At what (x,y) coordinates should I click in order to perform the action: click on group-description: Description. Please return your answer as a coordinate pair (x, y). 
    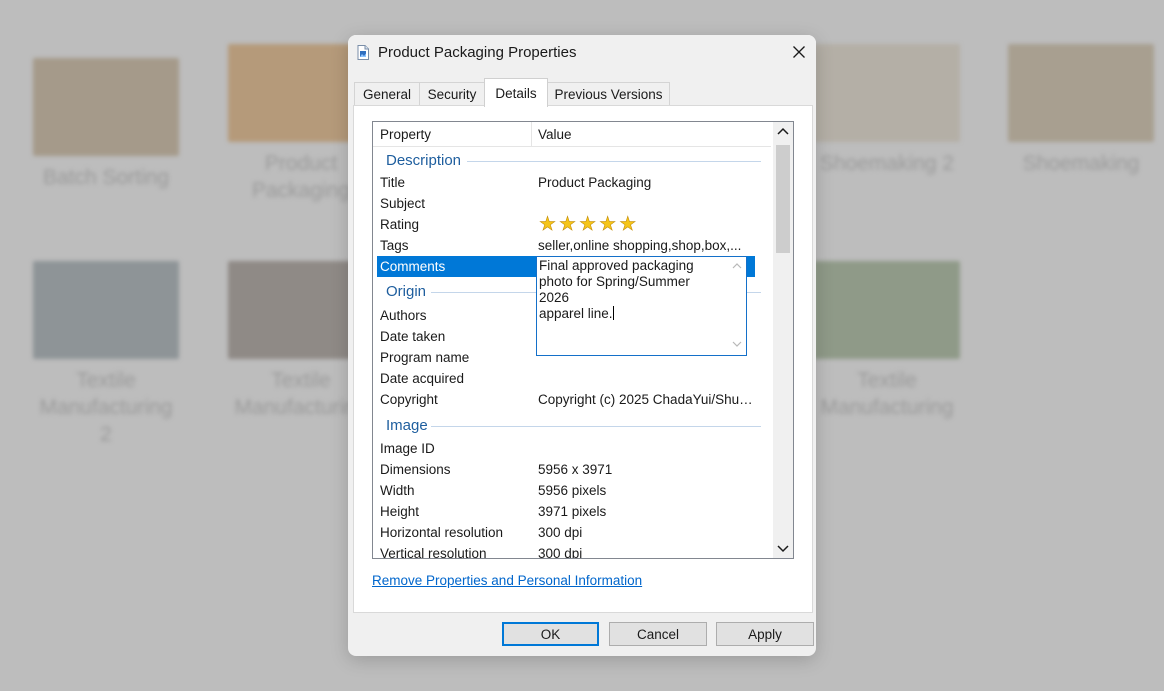
    Looking at the image, I should click on (572, 161).